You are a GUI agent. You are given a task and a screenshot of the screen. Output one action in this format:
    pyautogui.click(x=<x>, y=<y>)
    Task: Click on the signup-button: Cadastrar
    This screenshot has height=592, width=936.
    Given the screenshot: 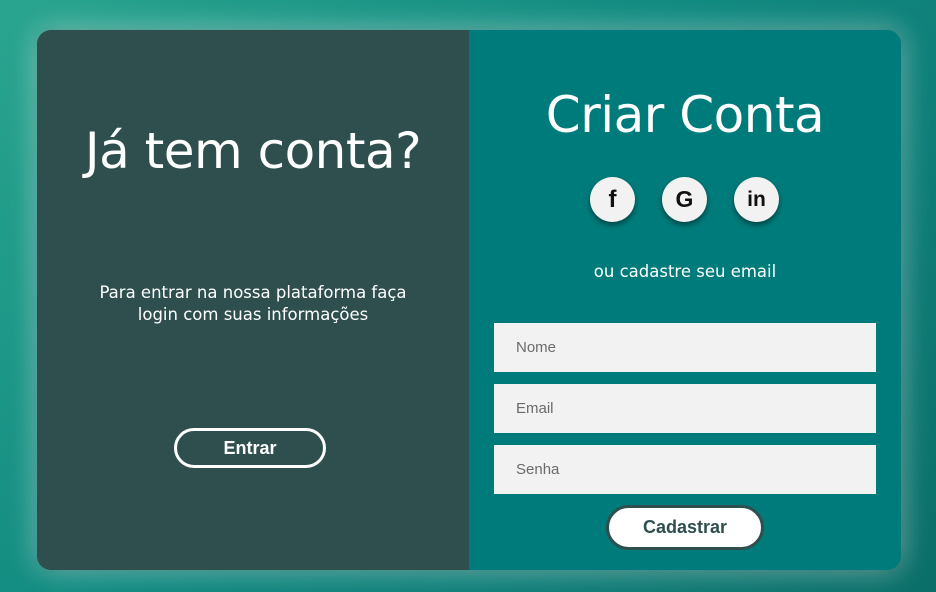 What is the action you would take?
    pyautogui.click(x=685, y=527)
    